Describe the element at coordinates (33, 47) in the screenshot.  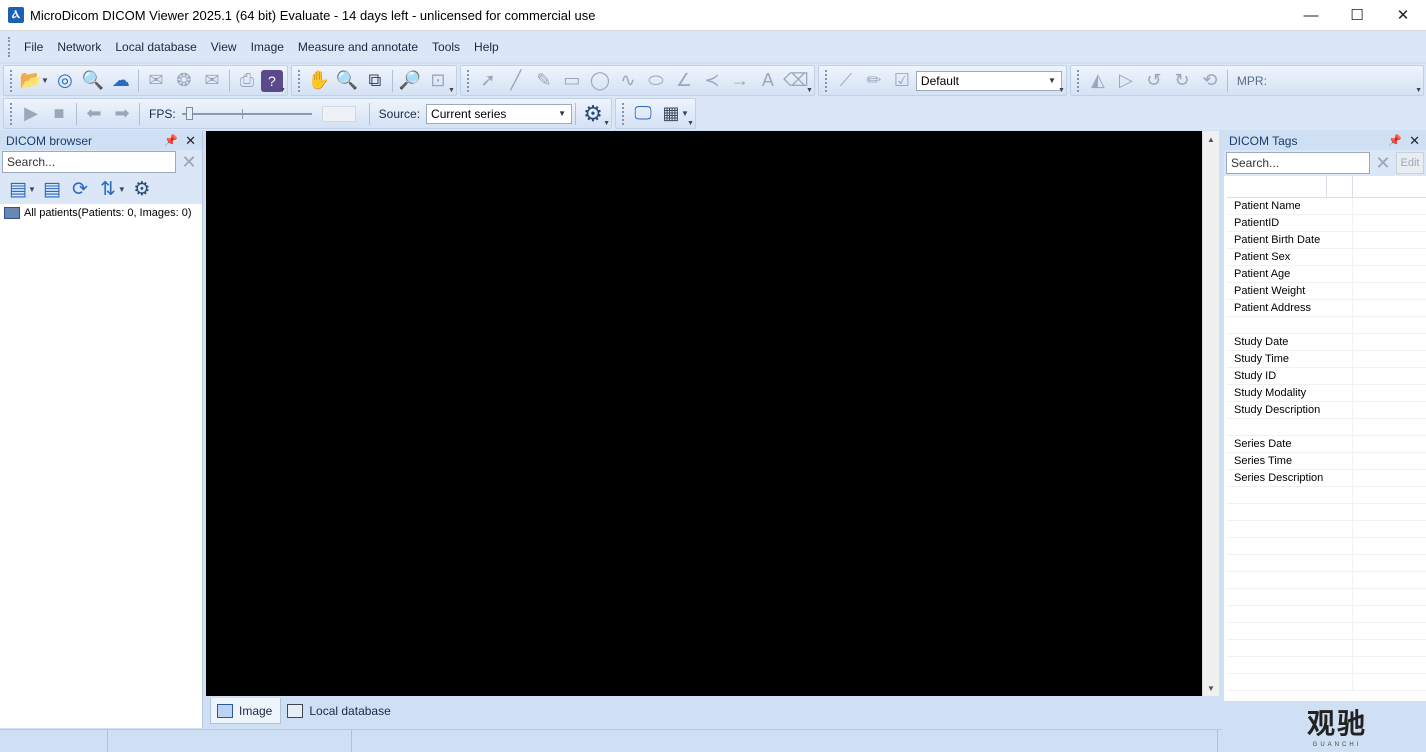
I see `menu-file: File` at that location.